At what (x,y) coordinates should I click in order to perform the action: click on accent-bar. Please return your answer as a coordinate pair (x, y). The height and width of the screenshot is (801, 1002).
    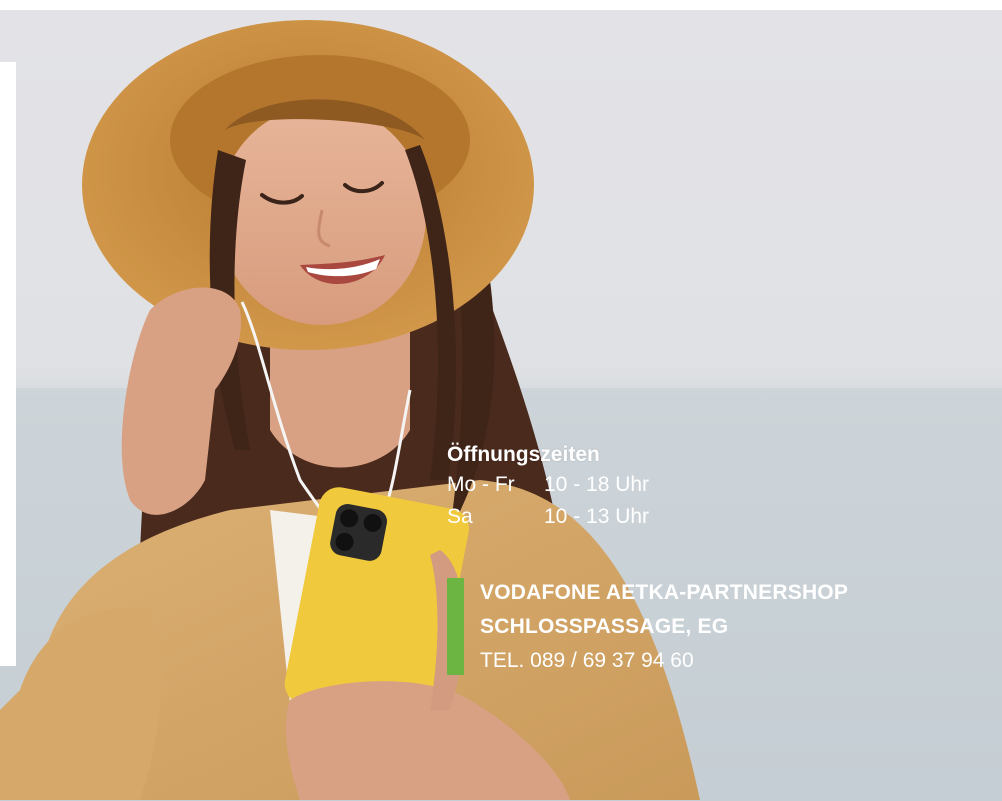
    Looking at the image, I should click on (455, 626).